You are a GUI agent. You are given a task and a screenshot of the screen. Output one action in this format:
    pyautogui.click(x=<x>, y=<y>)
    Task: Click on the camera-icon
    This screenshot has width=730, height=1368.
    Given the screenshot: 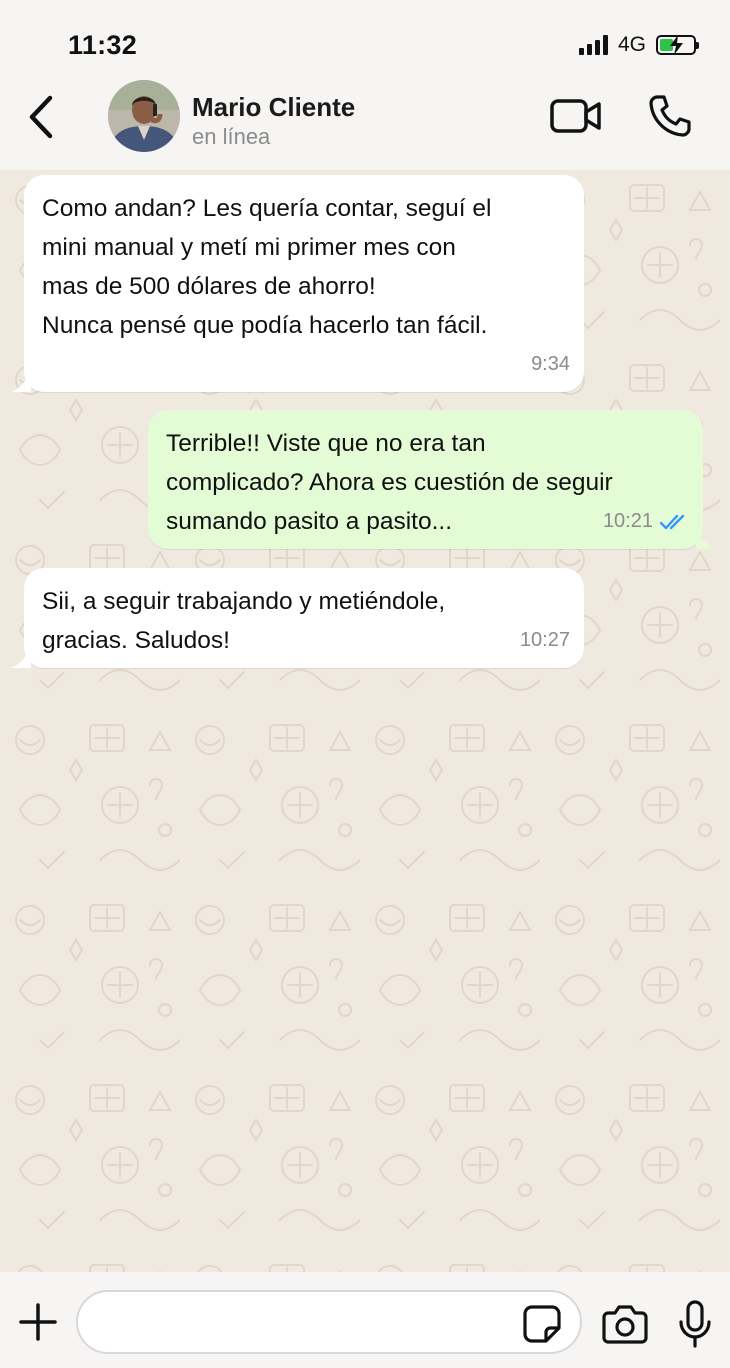 What is the action you would take?
    pyautogui.click(x=625, y=1324)
    